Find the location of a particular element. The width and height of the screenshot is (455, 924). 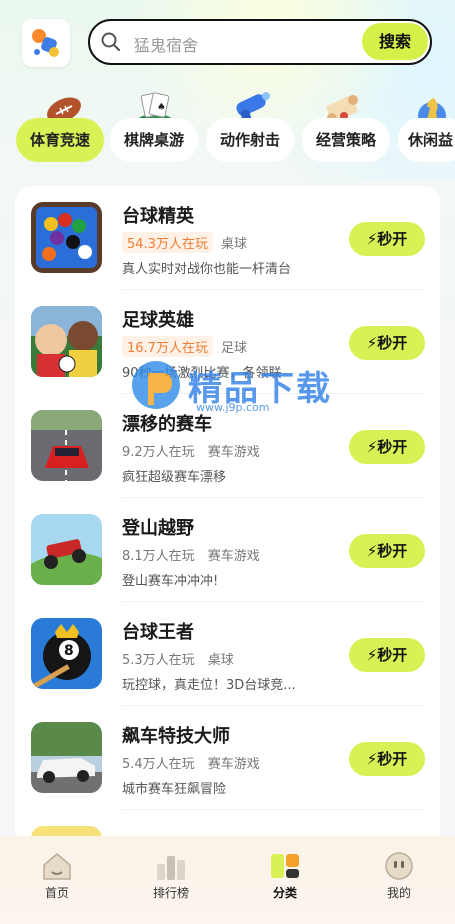

app-logo is located at coordinates (46, 43).